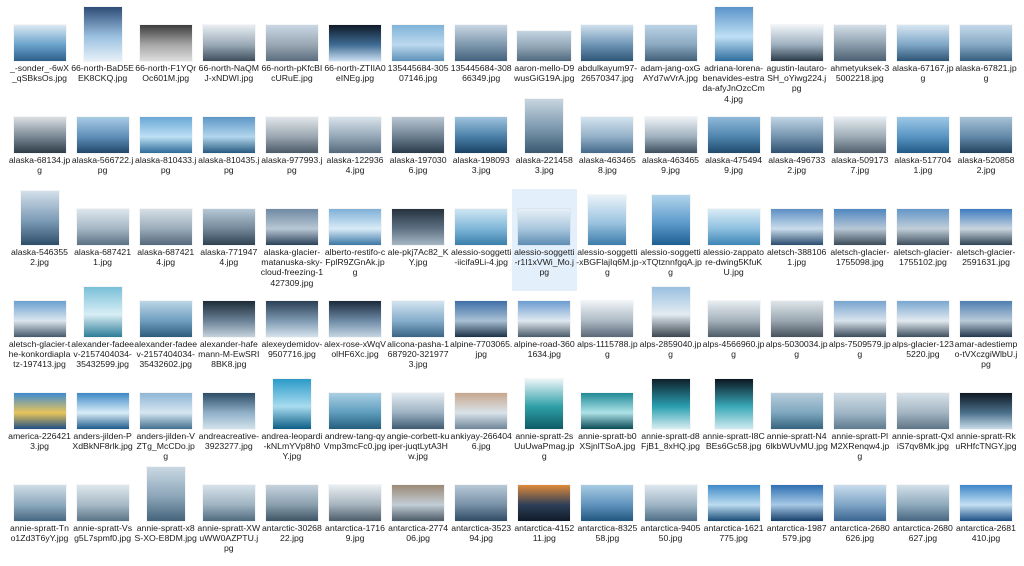  What do you see at coordinates (481, 56) in the screenshot?
I see `file-item: 135445684-30866349.jpg` at bounding box center [481, 56].